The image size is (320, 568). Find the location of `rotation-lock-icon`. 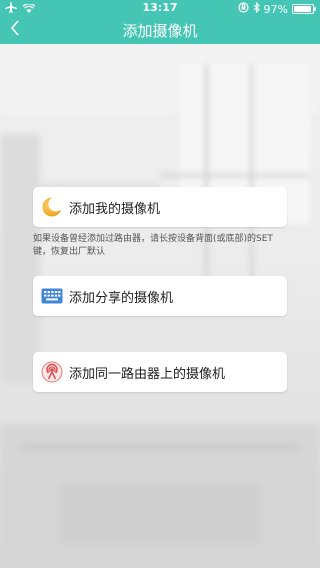

rotation-lock-icon is located at coordinates (243, 9).